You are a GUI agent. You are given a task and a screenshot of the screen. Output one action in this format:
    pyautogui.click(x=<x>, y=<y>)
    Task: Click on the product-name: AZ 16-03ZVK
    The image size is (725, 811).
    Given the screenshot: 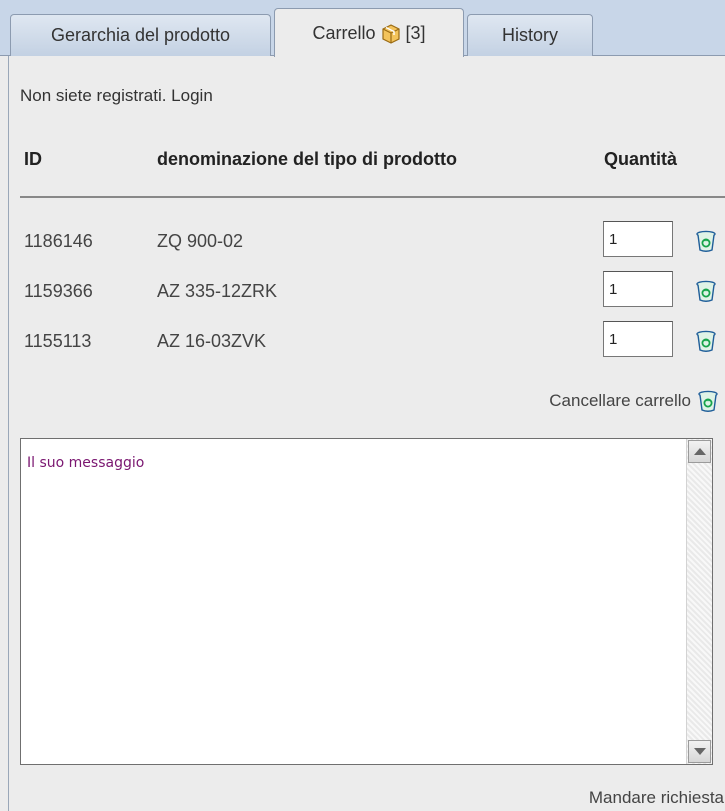 What is the action you would take?
    pyautogui.click(x=212, y=341)
    